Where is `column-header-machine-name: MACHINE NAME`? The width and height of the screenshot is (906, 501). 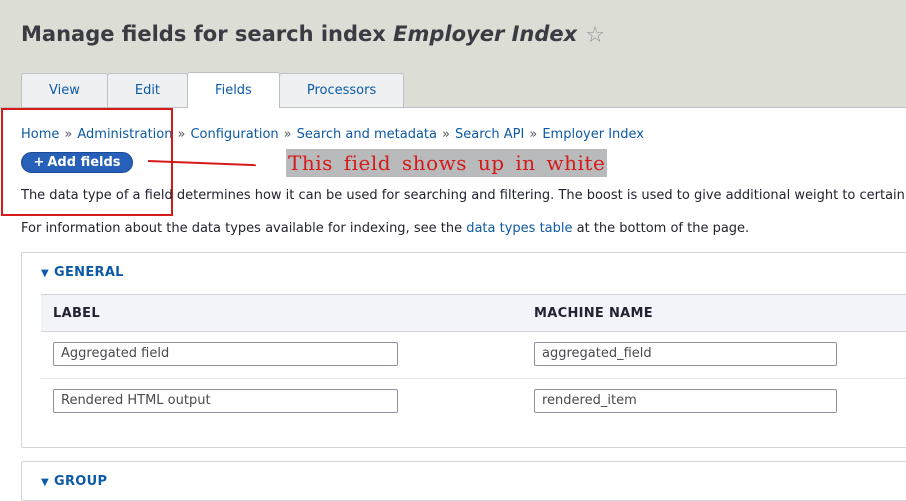 column-header-machine-name: MACHINE NAME is located at coordinates (593, 313).